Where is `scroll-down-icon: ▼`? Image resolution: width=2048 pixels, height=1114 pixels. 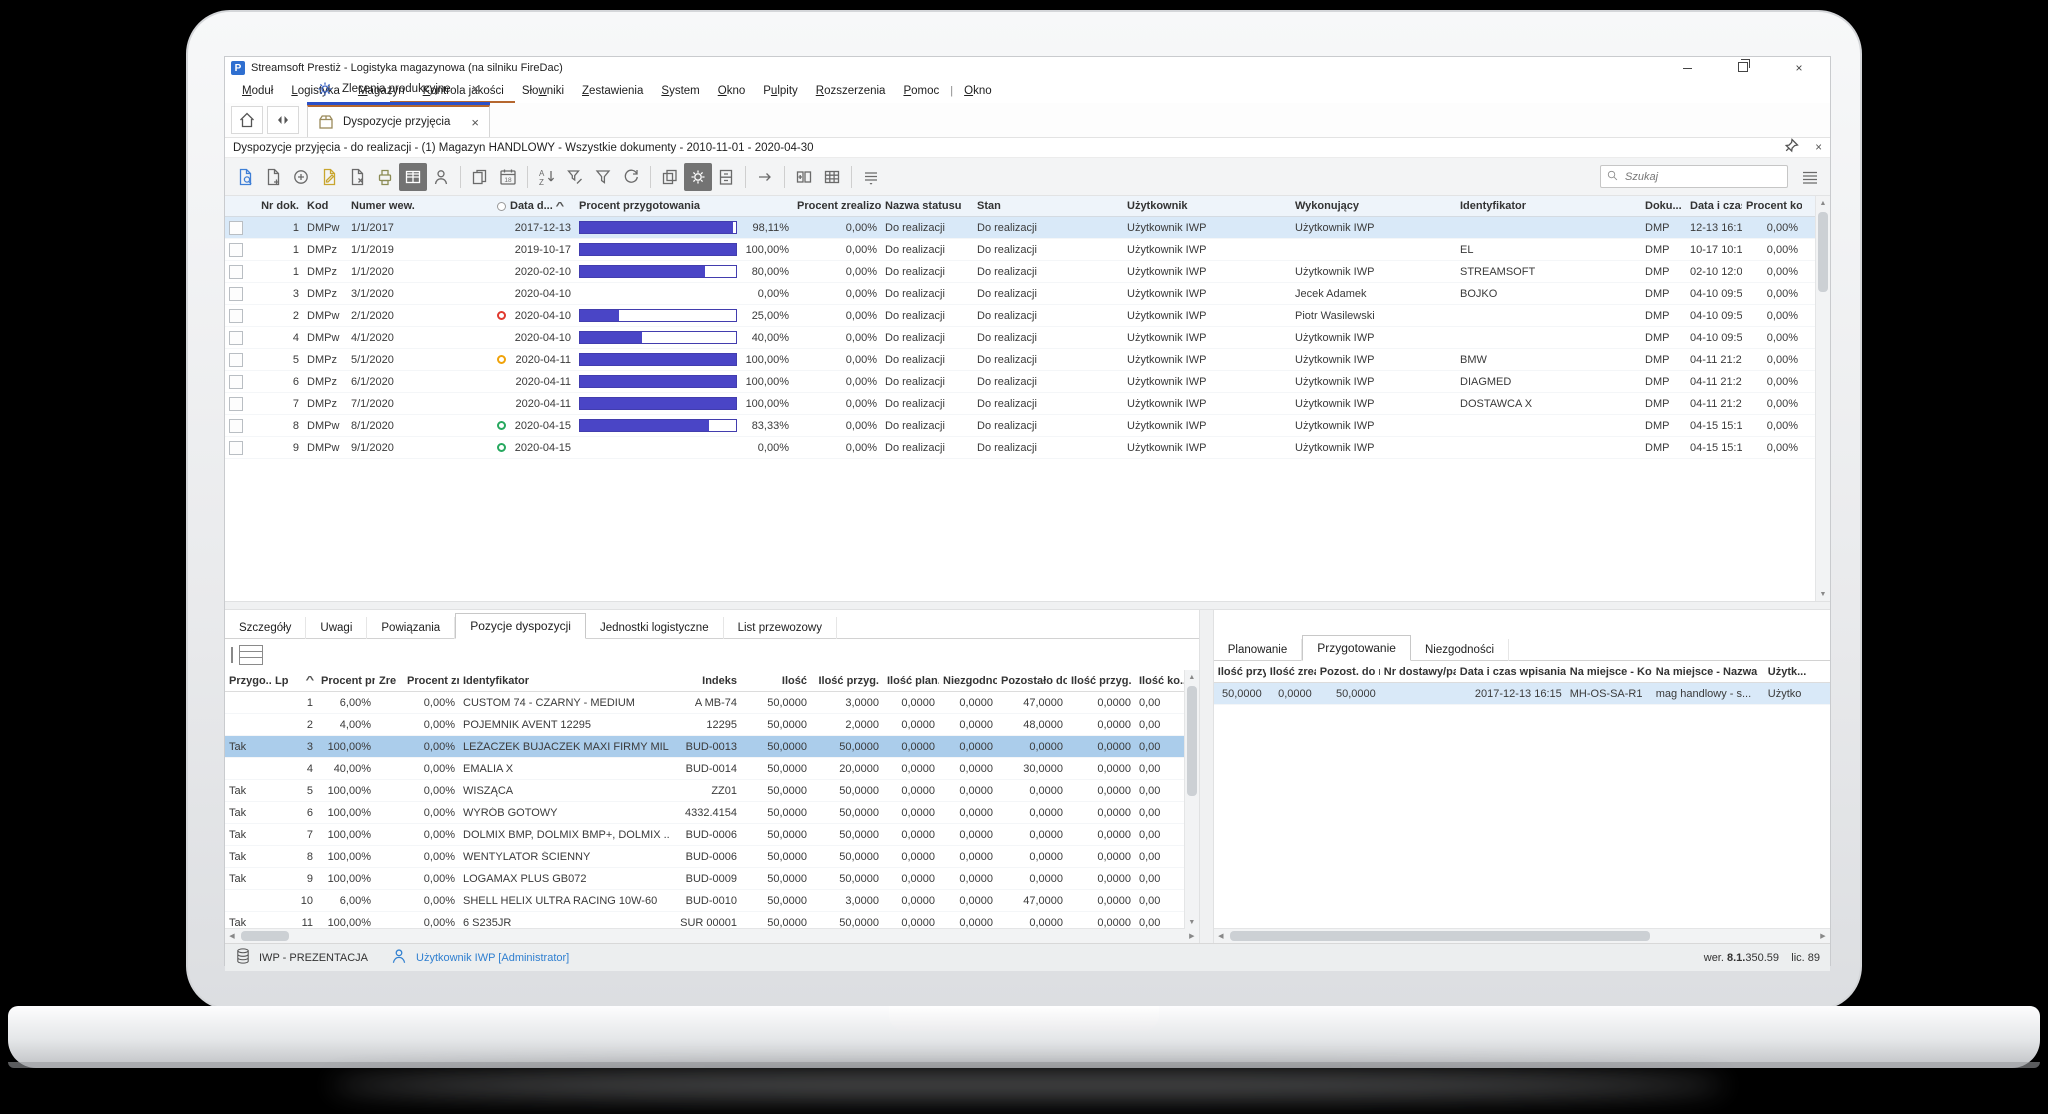
scroll-down-icon: ▼ is located at coordinates (1192, 922).